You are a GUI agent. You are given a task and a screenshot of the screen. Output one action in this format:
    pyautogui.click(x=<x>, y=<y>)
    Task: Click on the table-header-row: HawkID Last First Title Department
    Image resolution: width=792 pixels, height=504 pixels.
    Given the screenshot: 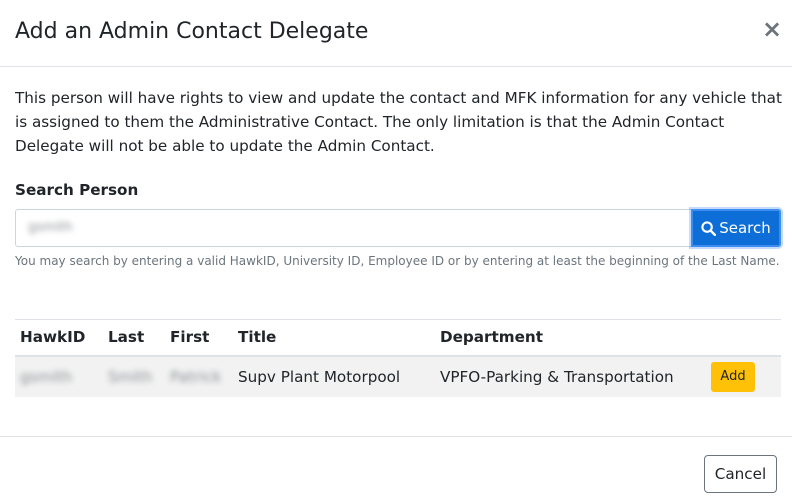 What is the action you would take?
    pyautogui.click(x=398, y=337)
    